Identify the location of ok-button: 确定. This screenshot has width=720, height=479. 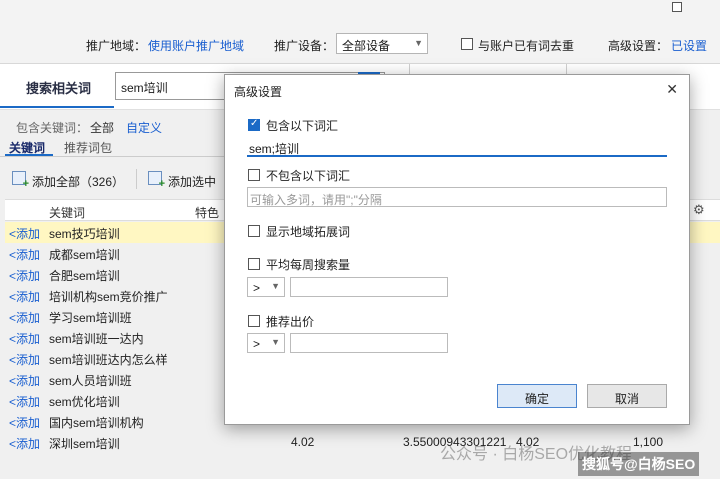
(537, 396).